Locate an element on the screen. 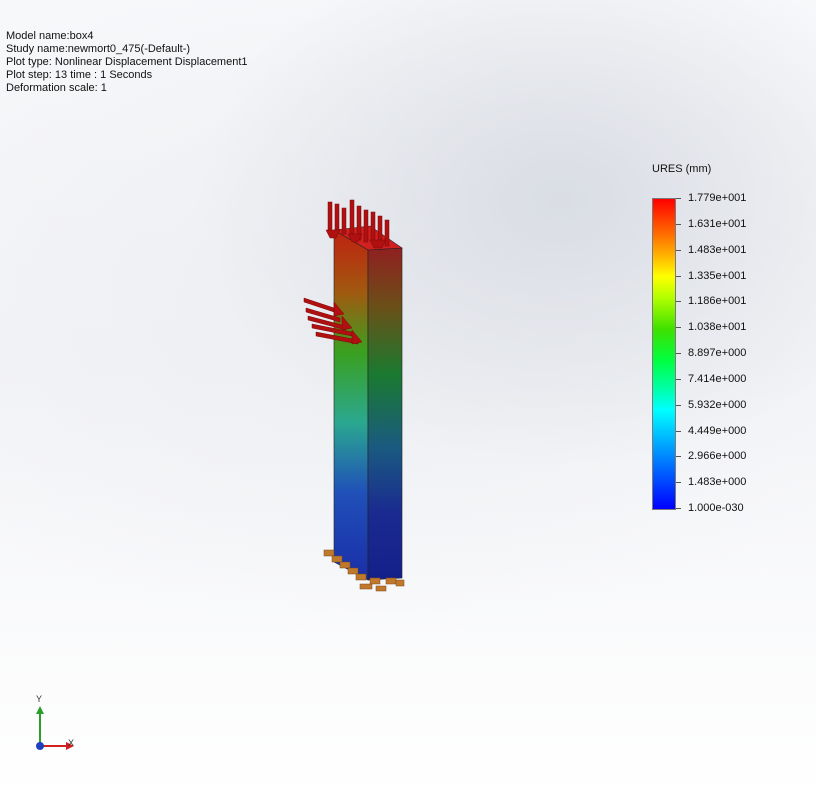 This screenshot has height=804, width=816. legend-value-label: 8.897e+000 is located at coordinates (717, 353).